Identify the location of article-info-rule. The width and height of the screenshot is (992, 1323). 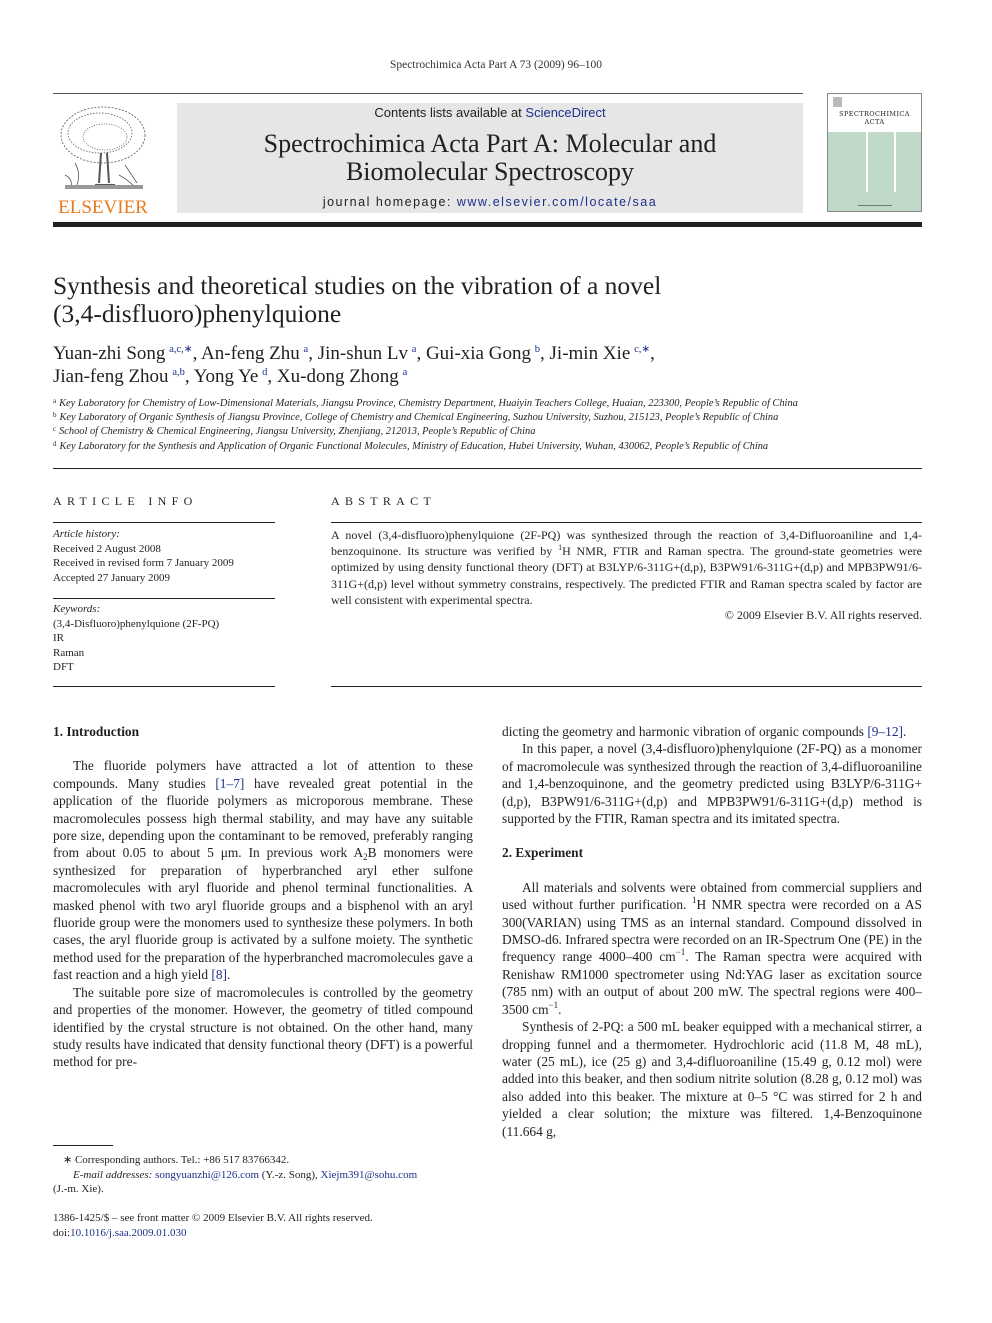
(164, 522).